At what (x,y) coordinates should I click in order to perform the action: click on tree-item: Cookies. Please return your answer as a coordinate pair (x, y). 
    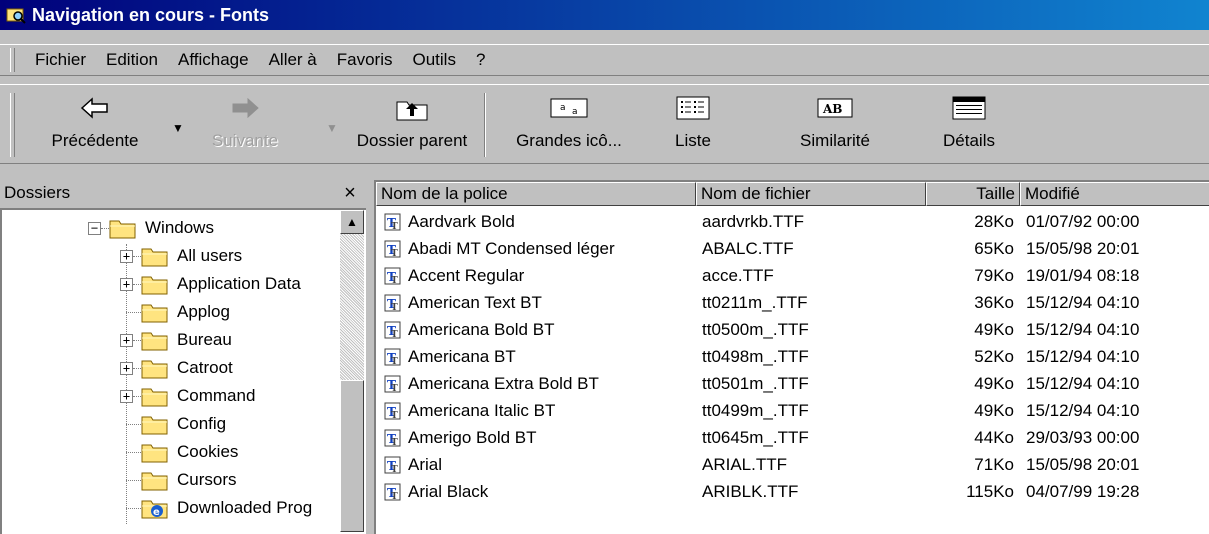
    Looking at the image, I should click on (179, 452).